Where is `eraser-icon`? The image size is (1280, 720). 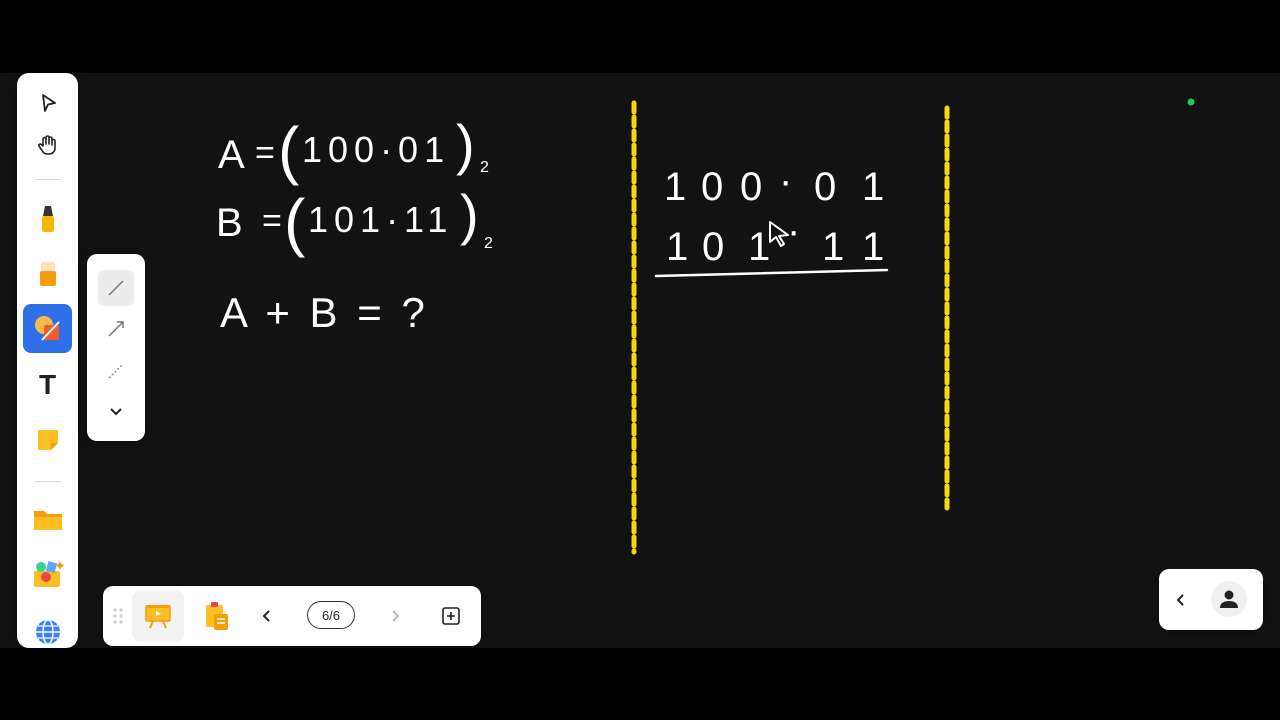
eraser-icon is located at coordinates (47, 273).